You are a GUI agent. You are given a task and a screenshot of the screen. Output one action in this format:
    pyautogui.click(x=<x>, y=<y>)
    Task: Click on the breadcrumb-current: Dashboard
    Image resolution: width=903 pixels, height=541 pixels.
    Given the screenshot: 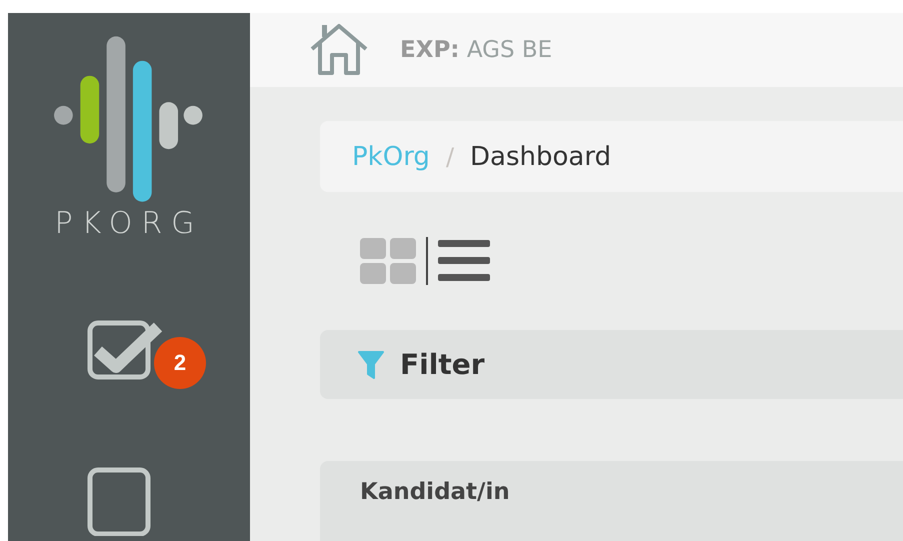 What is the action you would take?
    pyautogui.click(x=541, y=157)
    